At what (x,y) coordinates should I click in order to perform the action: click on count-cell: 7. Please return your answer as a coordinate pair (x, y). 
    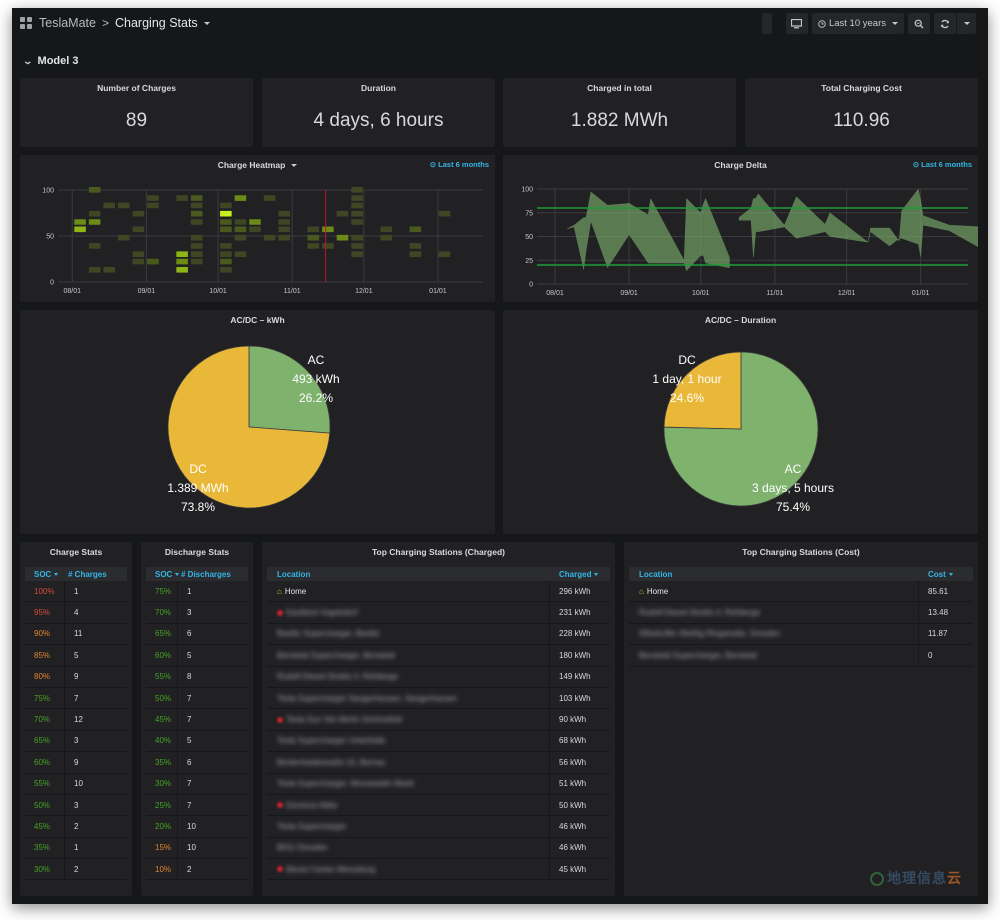
    Looking at the image, I should click on (189, 805).